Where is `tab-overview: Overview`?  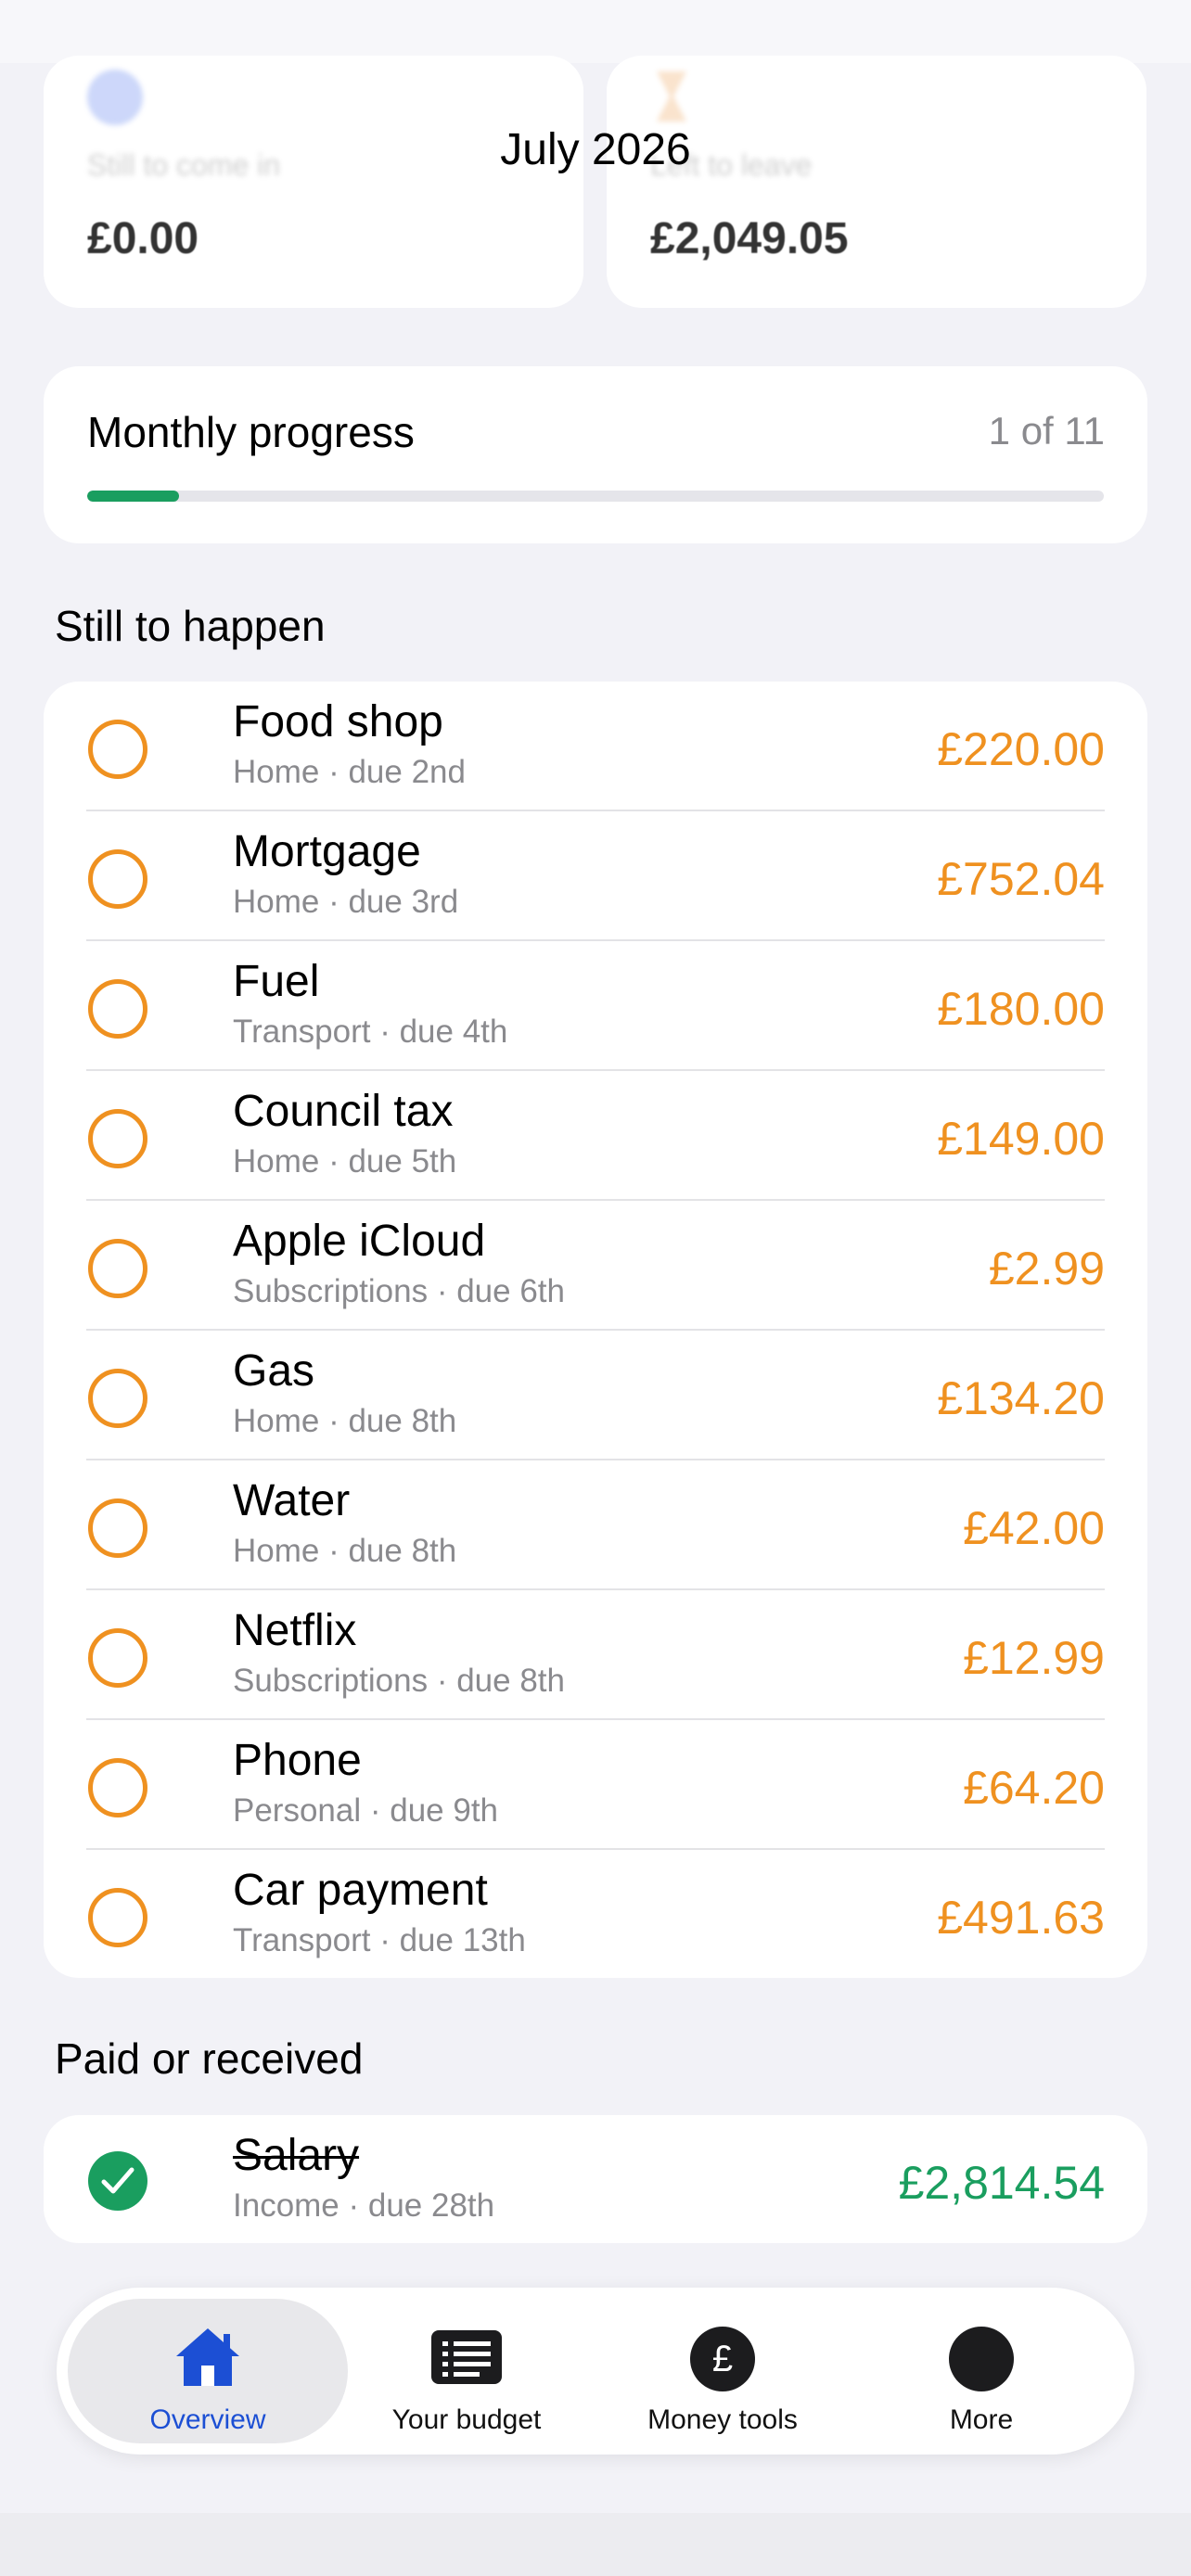
tab-overview: Overview is located at coordinates (208, 2371).